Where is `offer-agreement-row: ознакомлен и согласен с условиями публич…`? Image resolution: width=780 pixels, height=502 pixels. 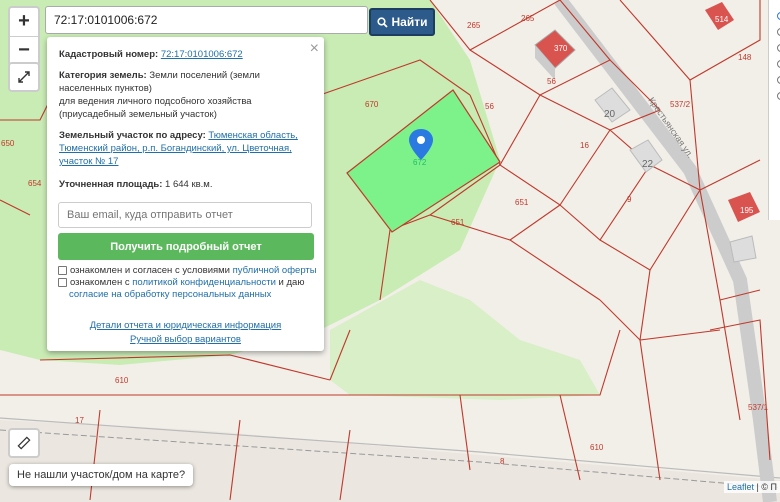 offer-agreement-row: ознакомлен и согласен с условиями публич… is located at coordinates (188, 271).